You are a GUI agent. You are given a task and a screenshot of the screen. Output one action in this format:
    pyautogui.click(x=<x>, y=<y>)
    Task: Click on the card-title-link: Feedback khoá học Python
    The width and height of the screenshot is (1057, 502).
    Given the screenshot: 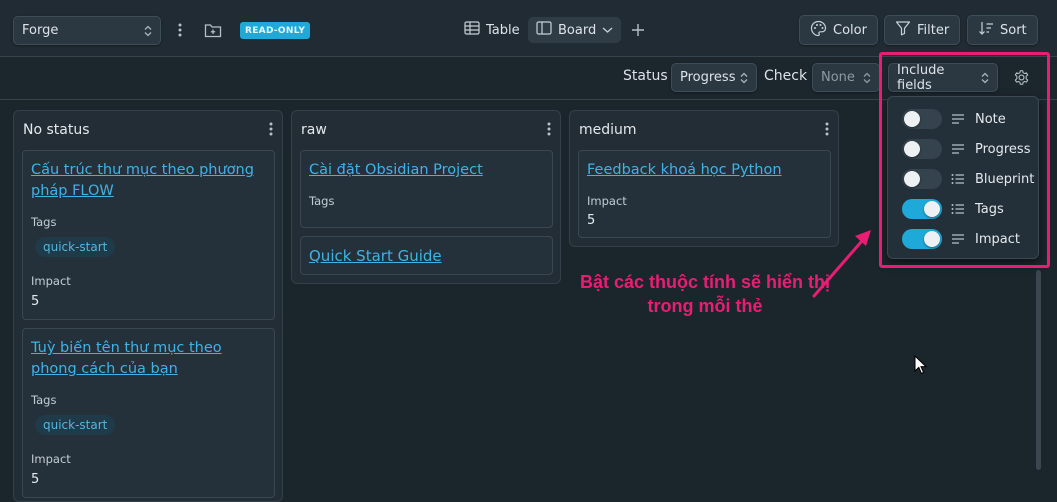 What is the action you would take?
    pyautogui.click(x=684, y=170)
    